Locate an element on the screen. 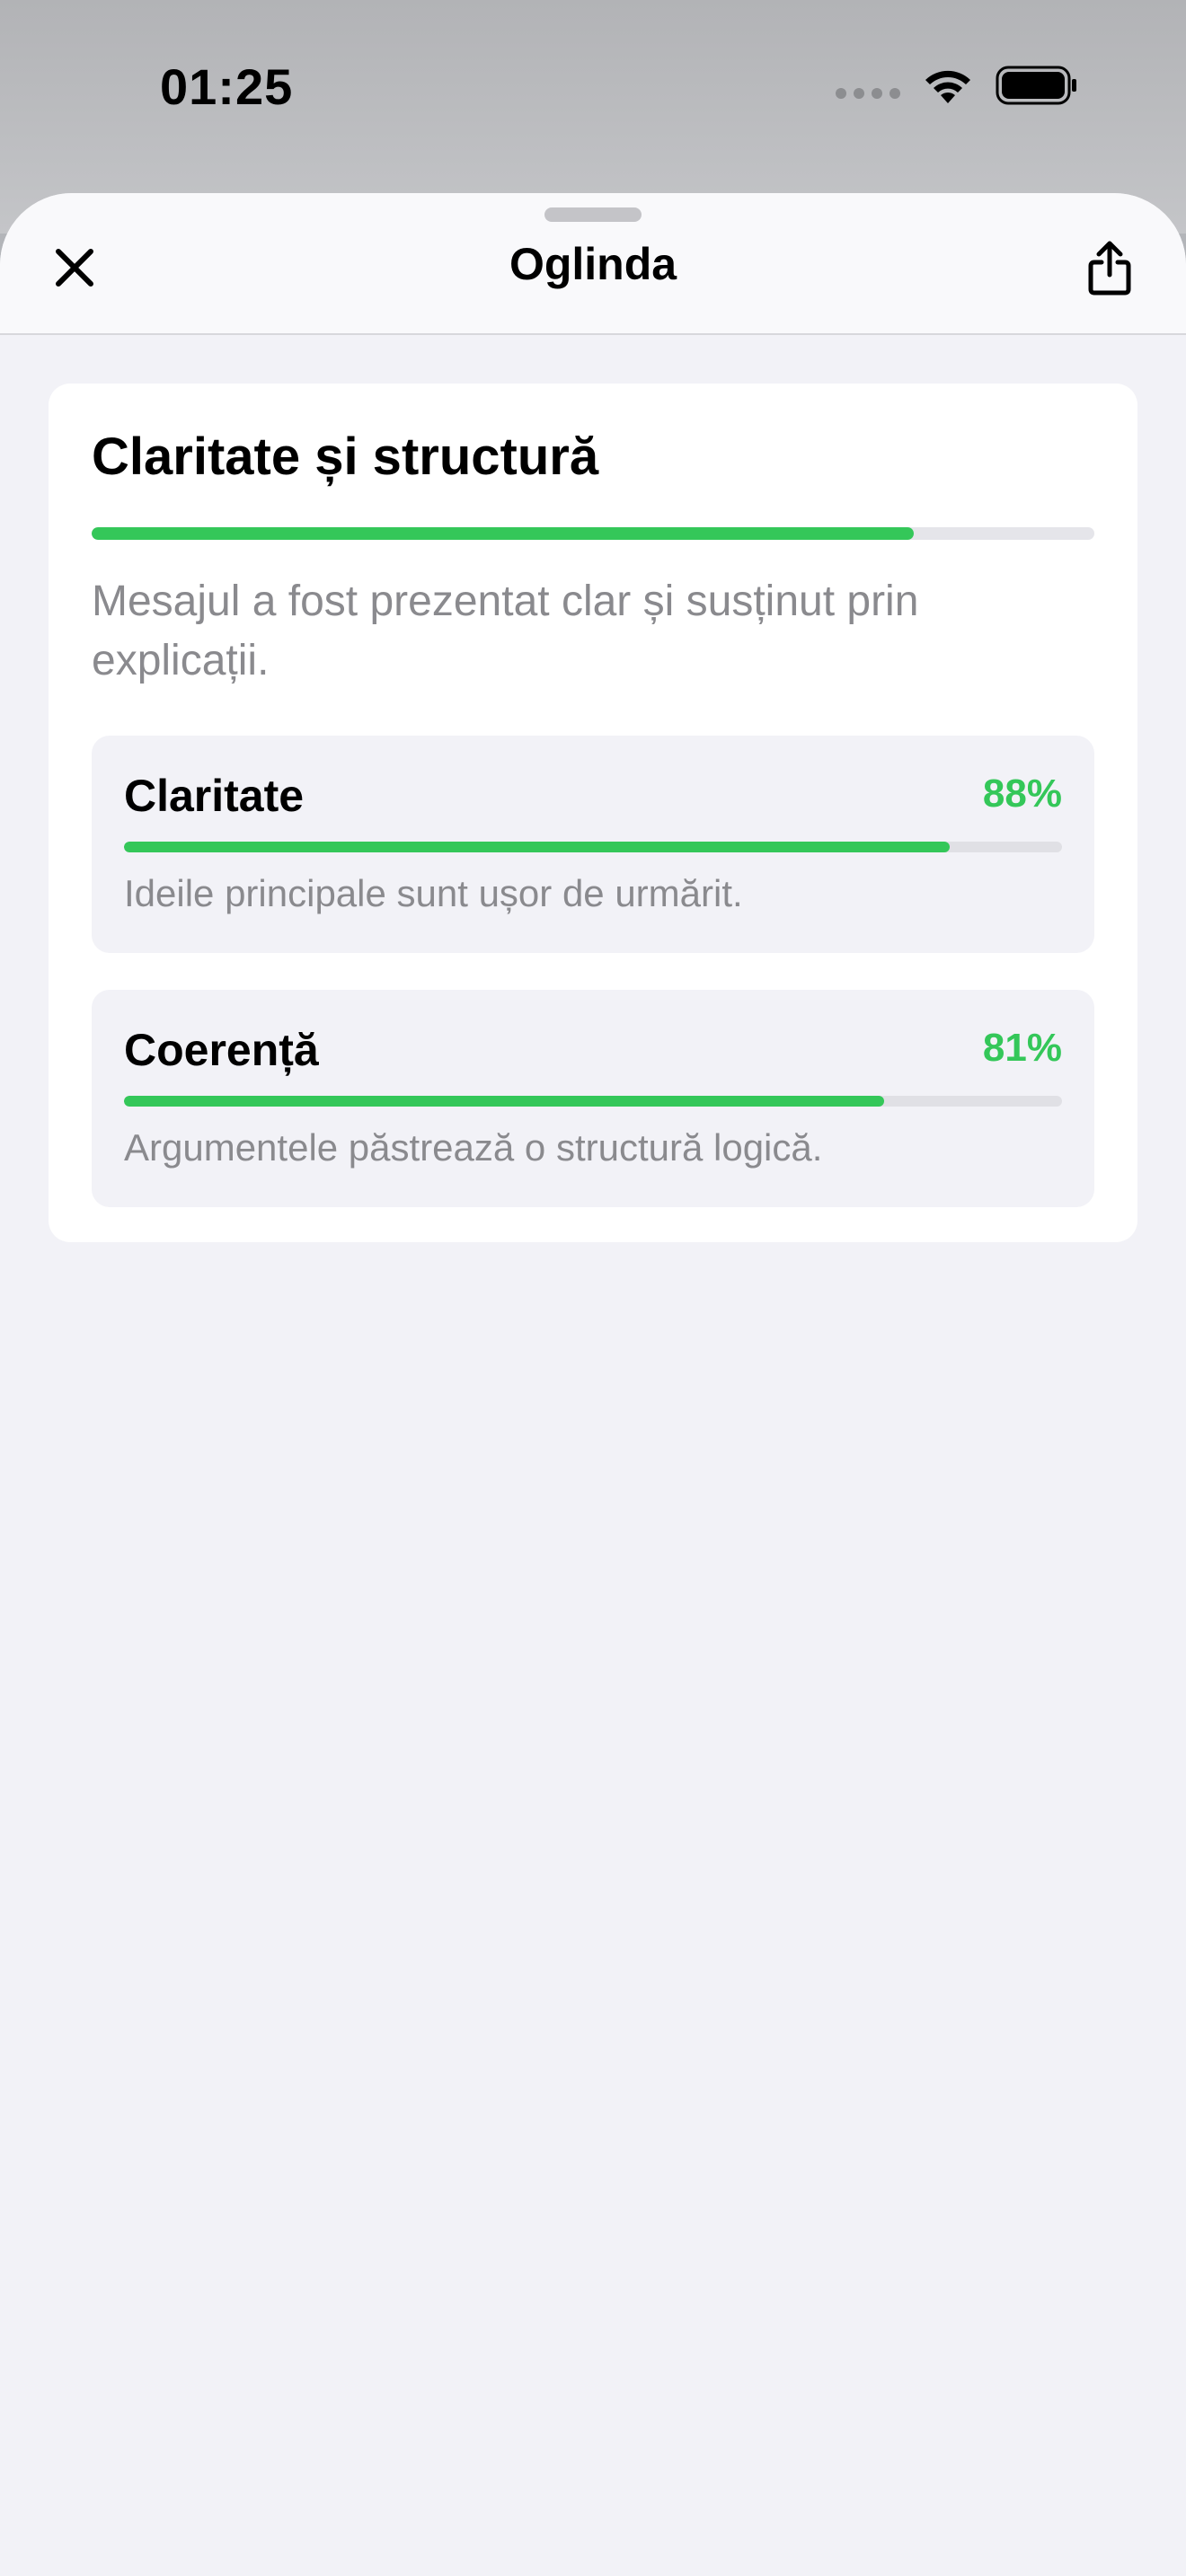 The width and height of the screenshot is (1186, 2576). status-icons is located at coordinates (957, 85).